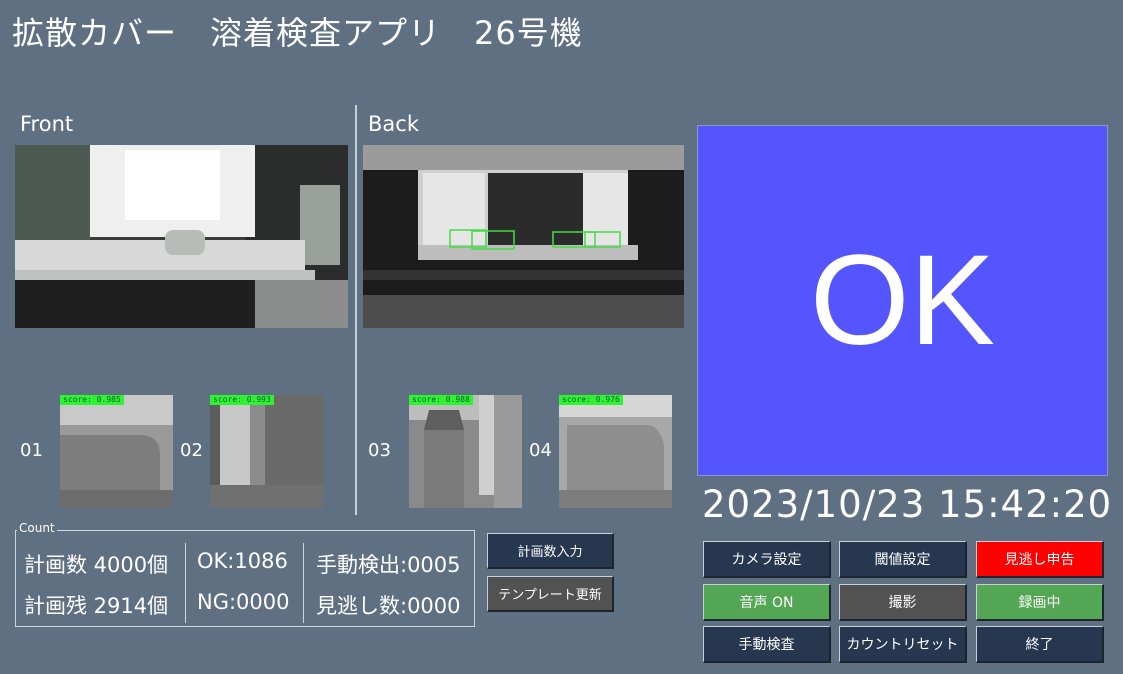 The height and width of the screenshot is (674, 1123). I want to click on crop-image-03: score: 0.988, so click(465, 451).